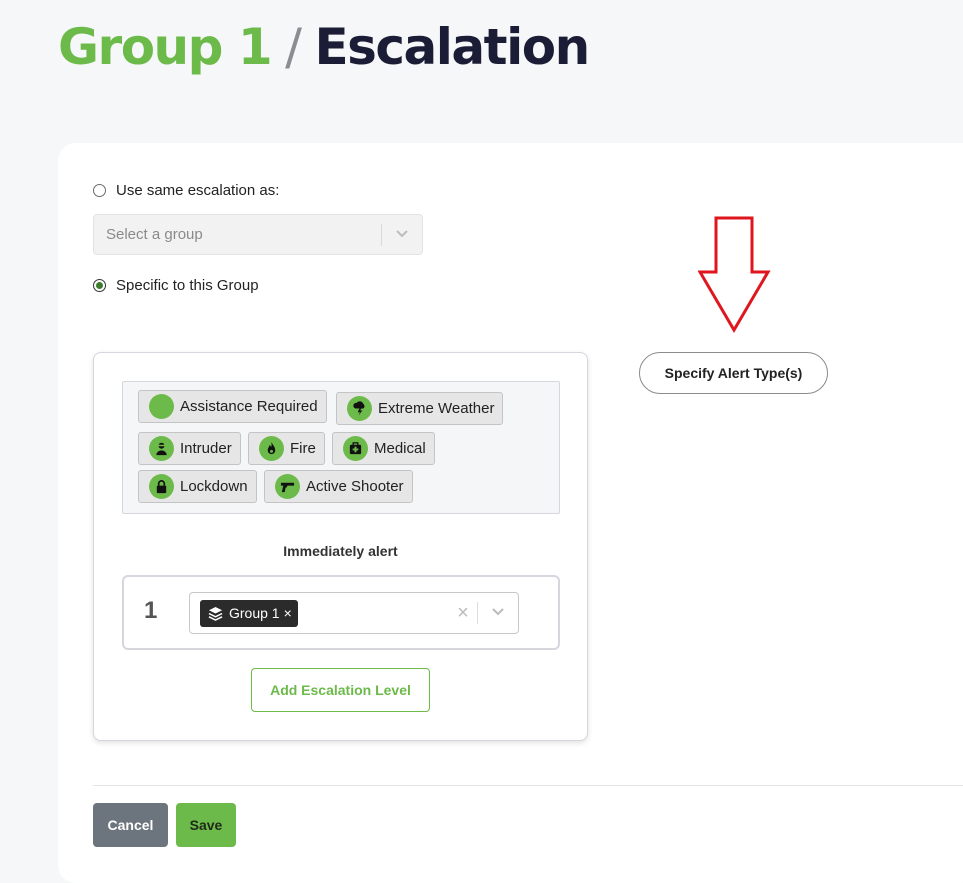 Image resolution: width=963 pixels, height=883 pixels. I want to click on alert-chip-label: Medical, so click(400, 448).